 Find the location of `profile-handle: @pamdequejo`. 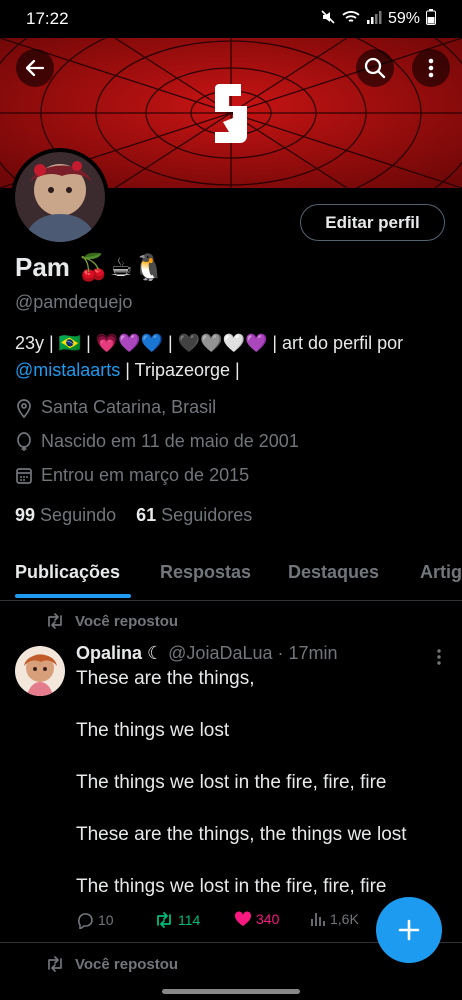

profile-handle: @pamdequejo is located at coordinates (74, 302).